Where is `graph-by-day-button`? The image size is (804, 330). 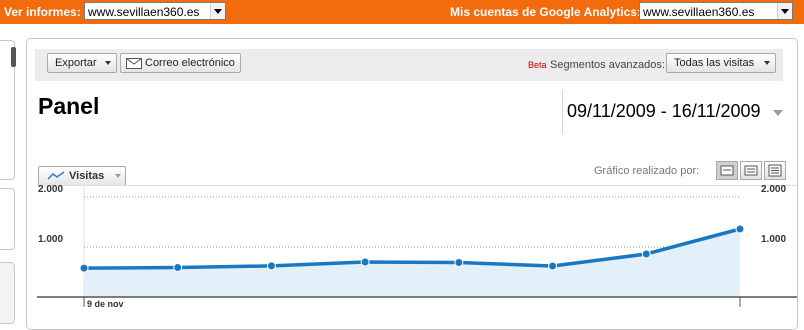
graph-by-day-button is located at coordinates (727, 170).